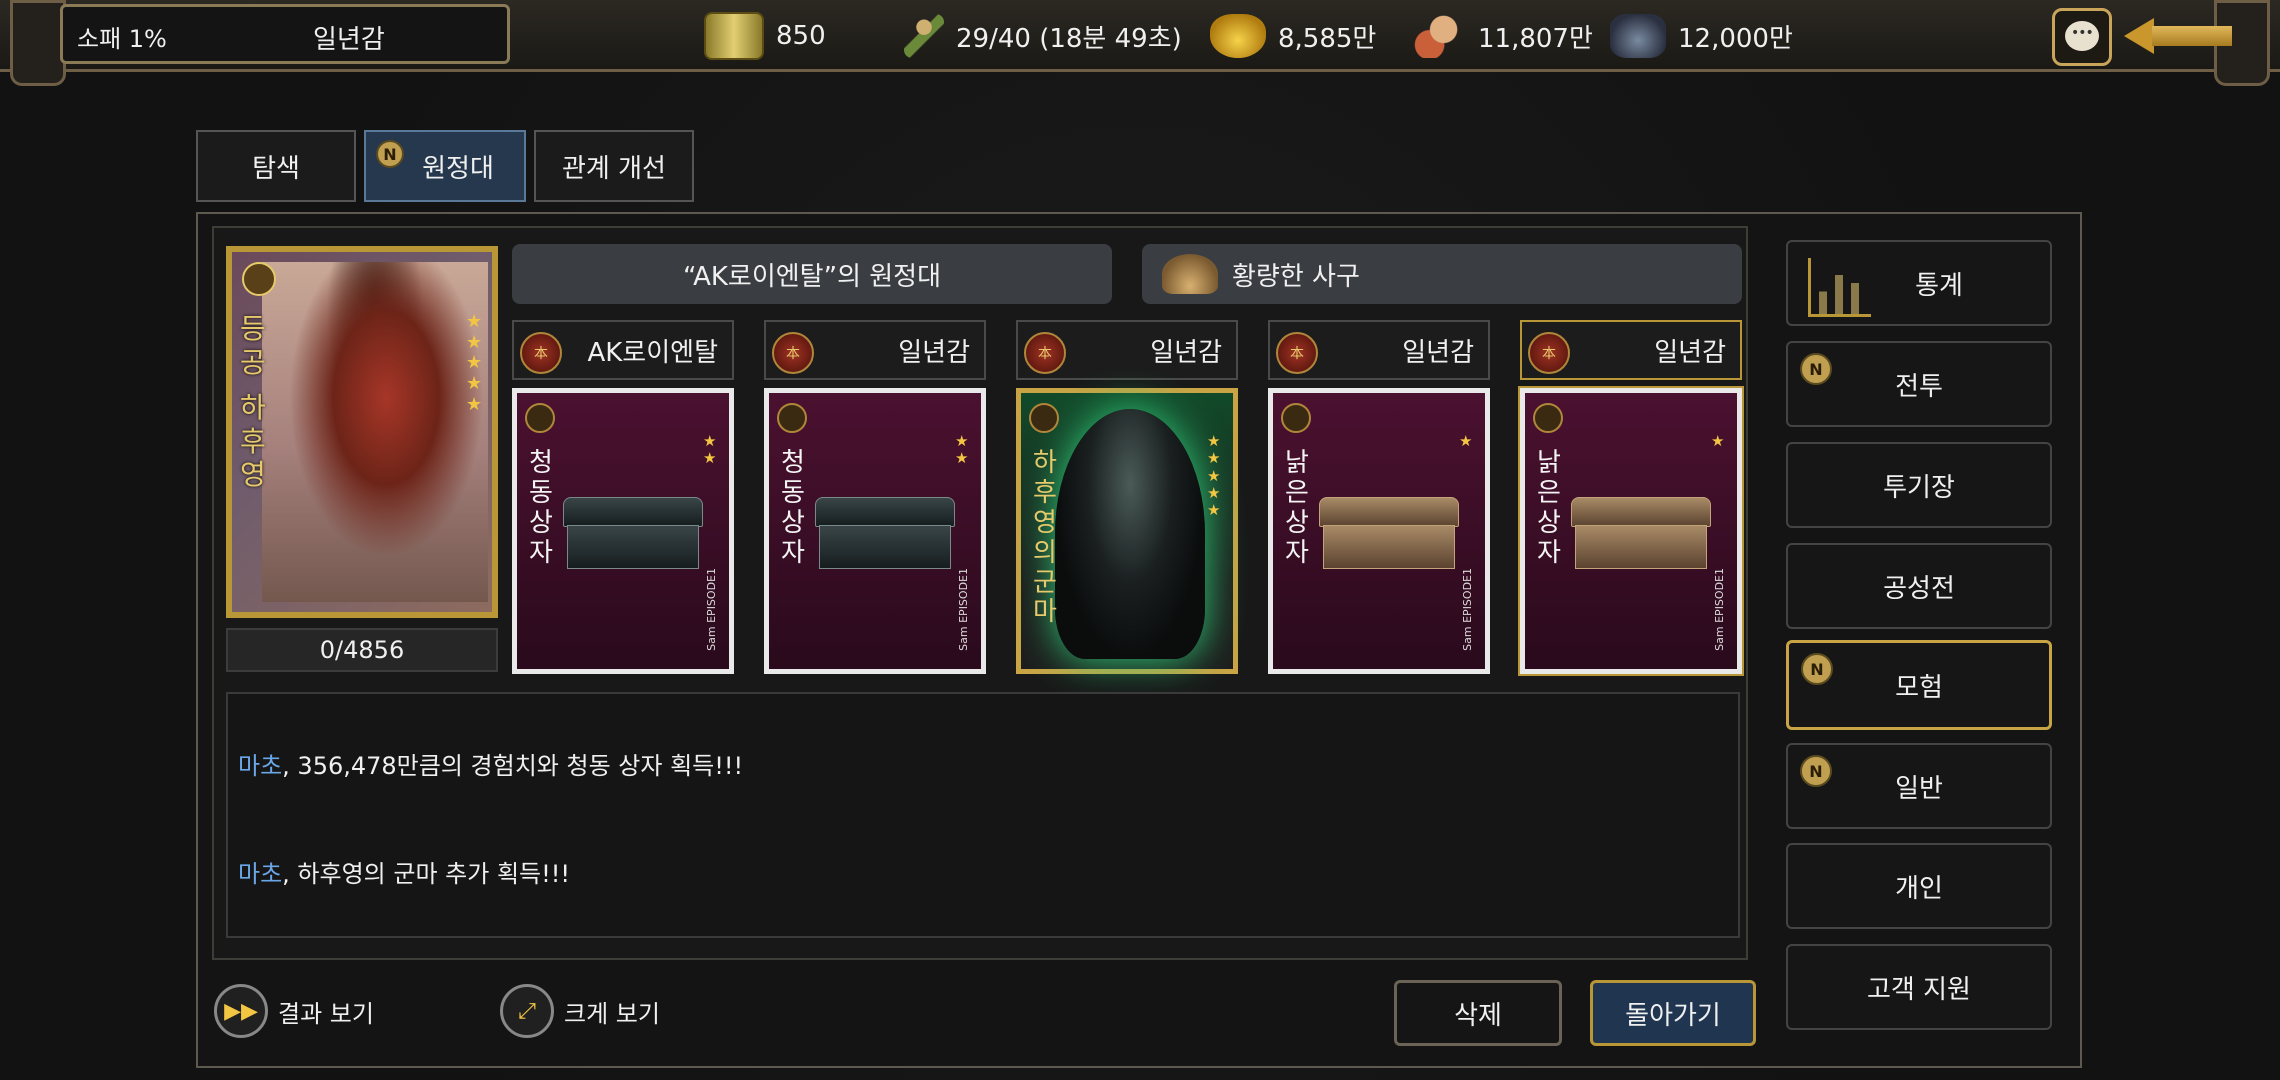 The height and width of the screenshot is (1080, 2280). I want to click on sidebar-item-battle: N 전투, so click(1919, 384).